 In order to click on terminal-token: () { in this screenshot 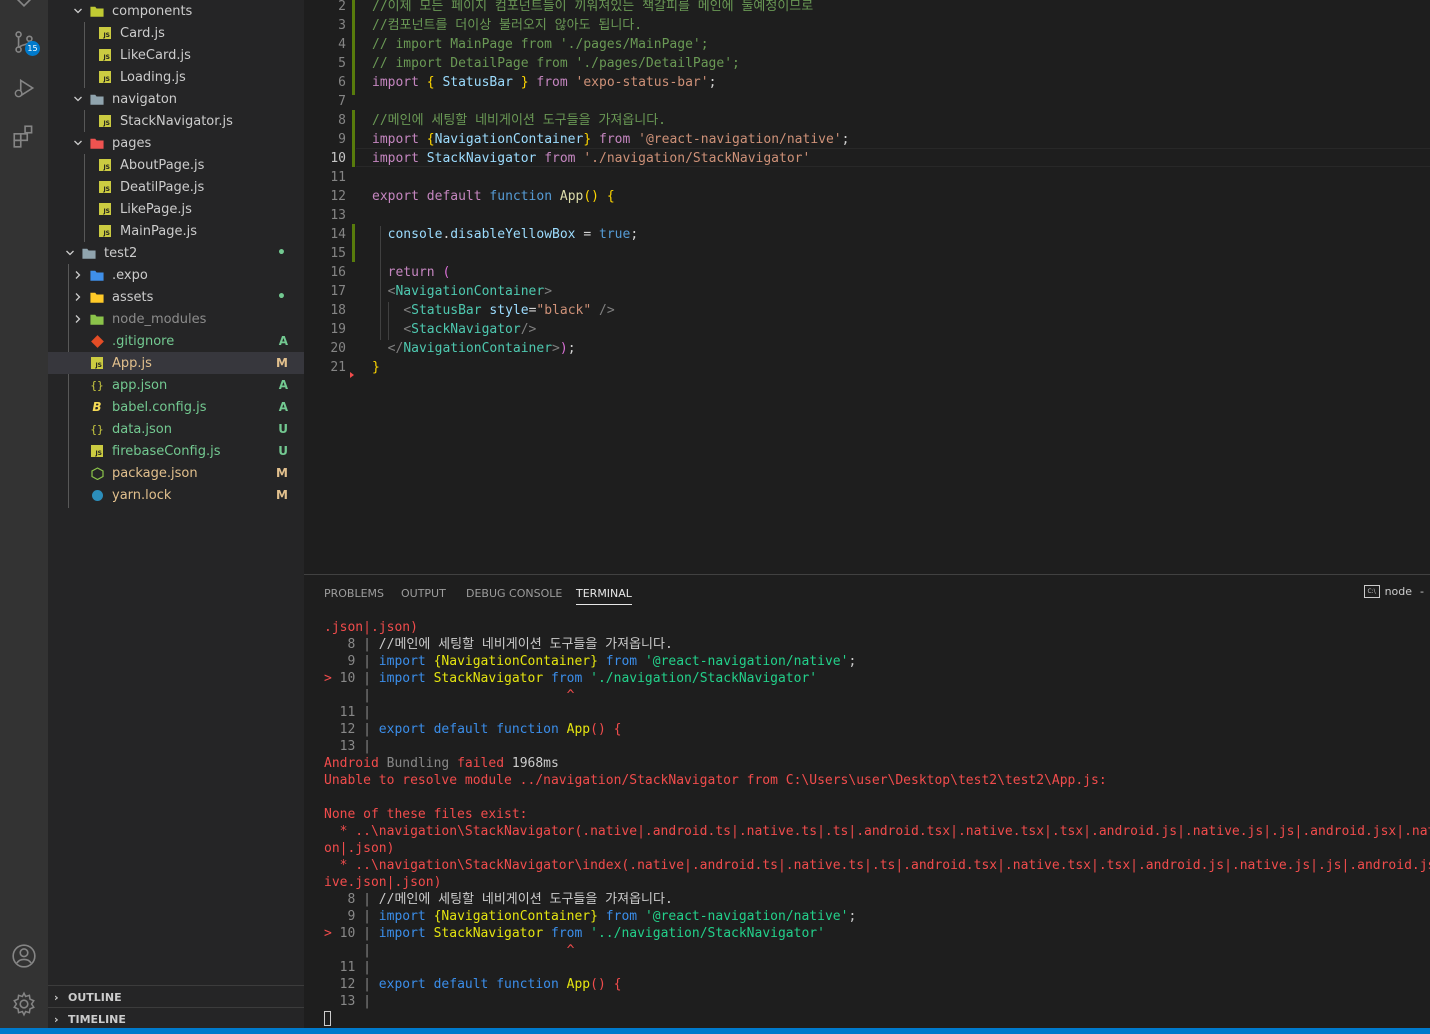, I will do `click(606, 729)`.